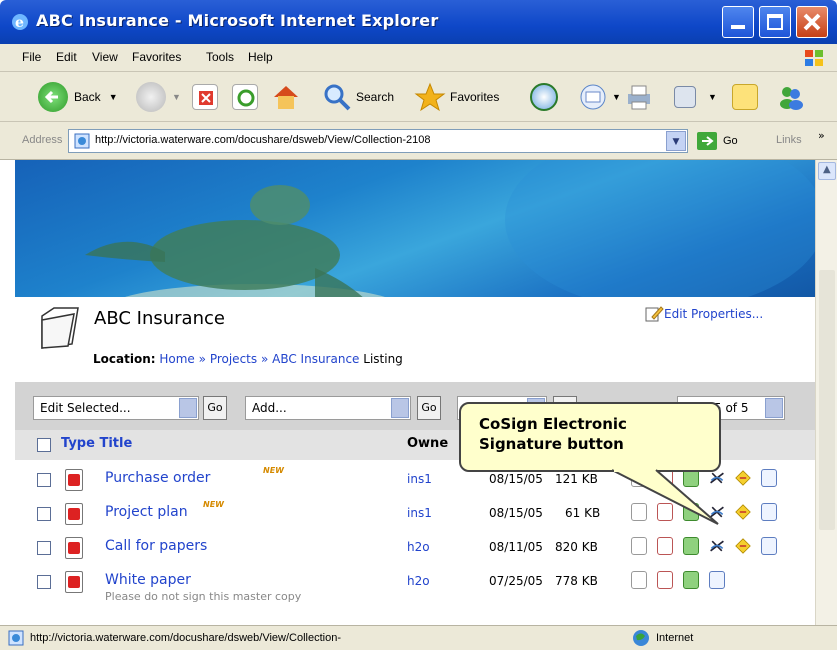 The height and width of the screenshot is (650, 837). I want to click on favorites-label: Favorites, so click(475, 97).